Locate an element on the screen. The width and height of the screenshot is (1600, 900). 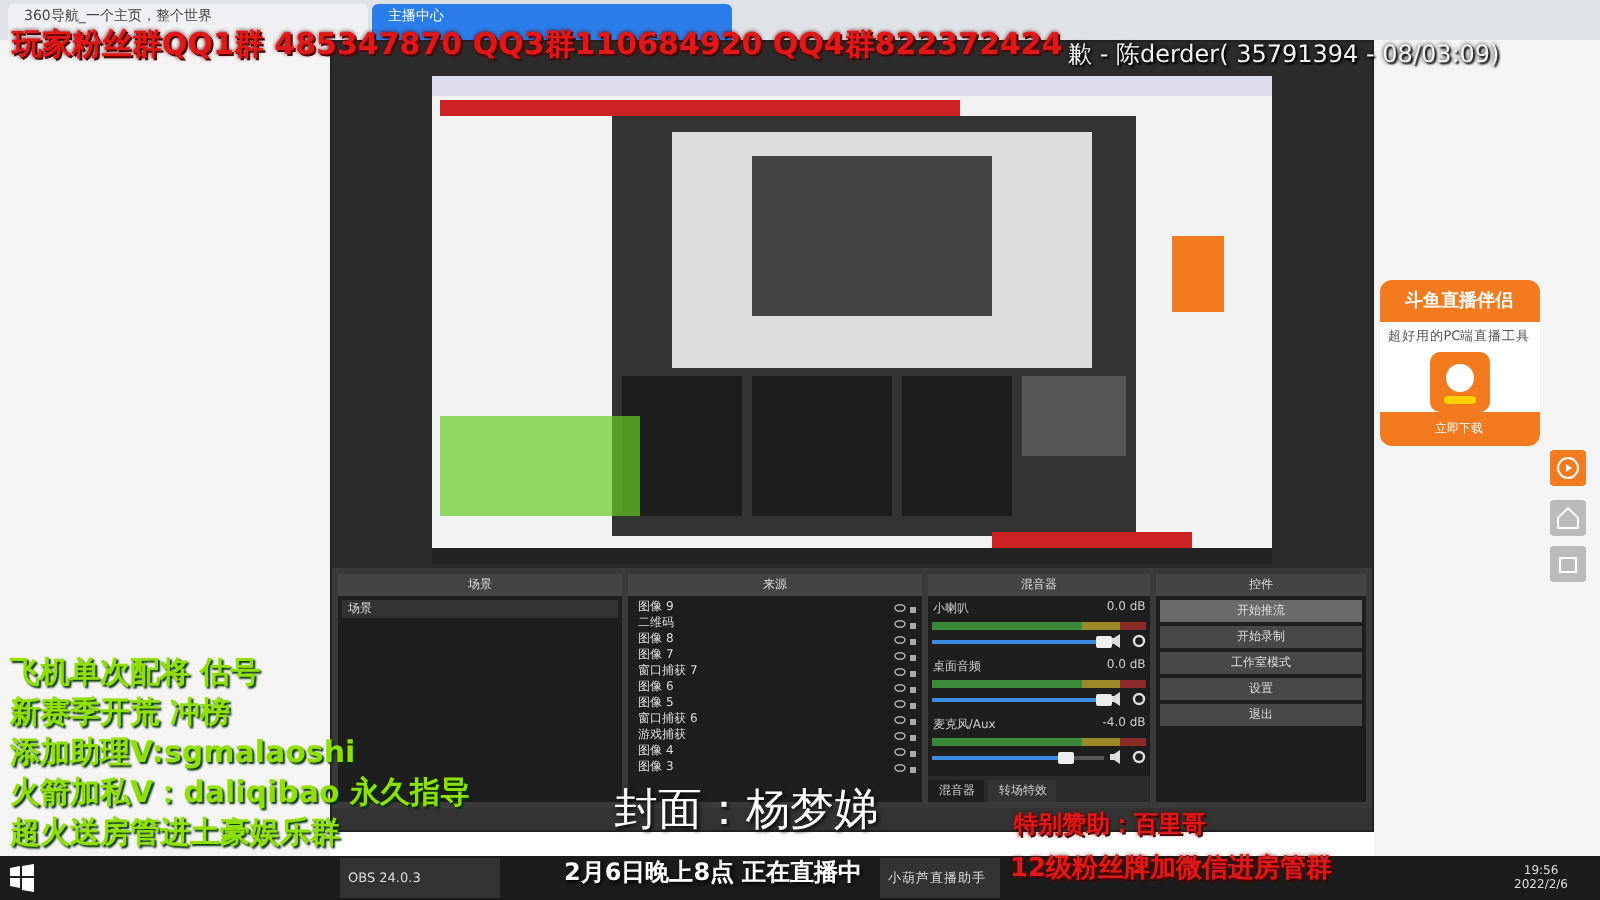
fan-caption: 12级粉丝牌加微信进房管群 is located at coordinates (1171, 870).